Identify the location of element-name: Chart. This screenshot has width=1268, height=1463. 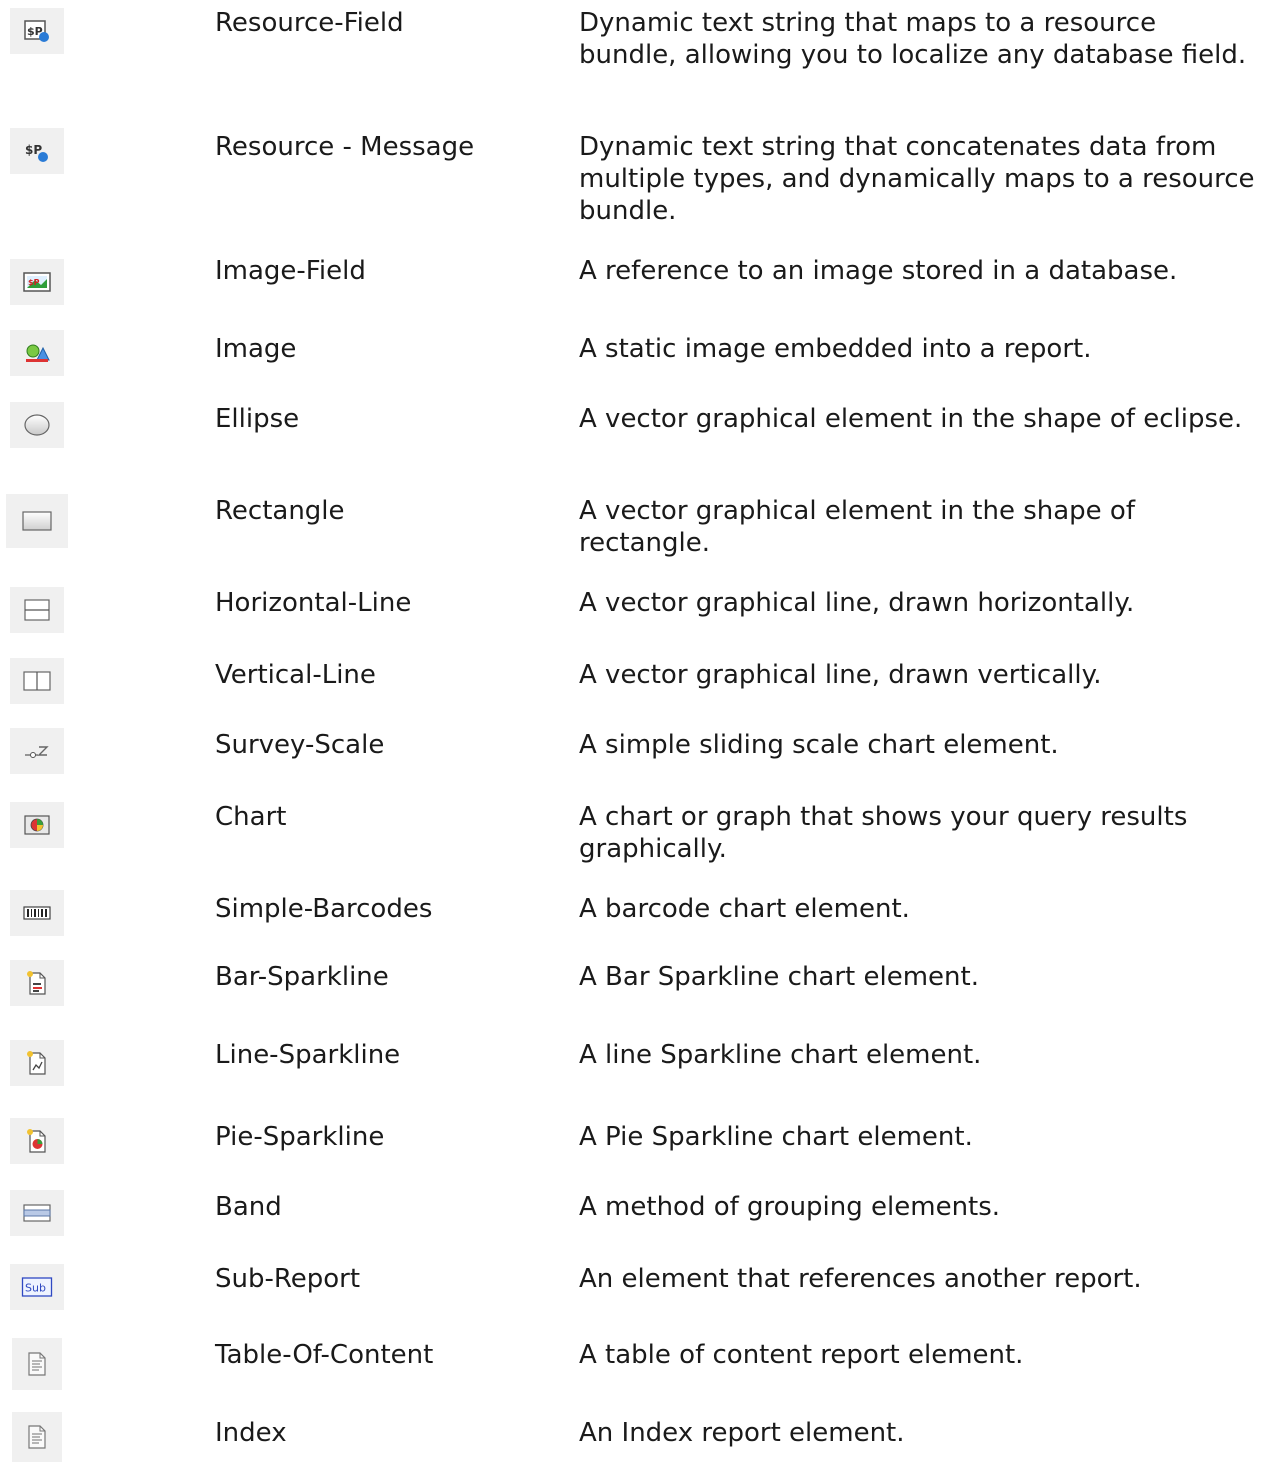
(251, 817).